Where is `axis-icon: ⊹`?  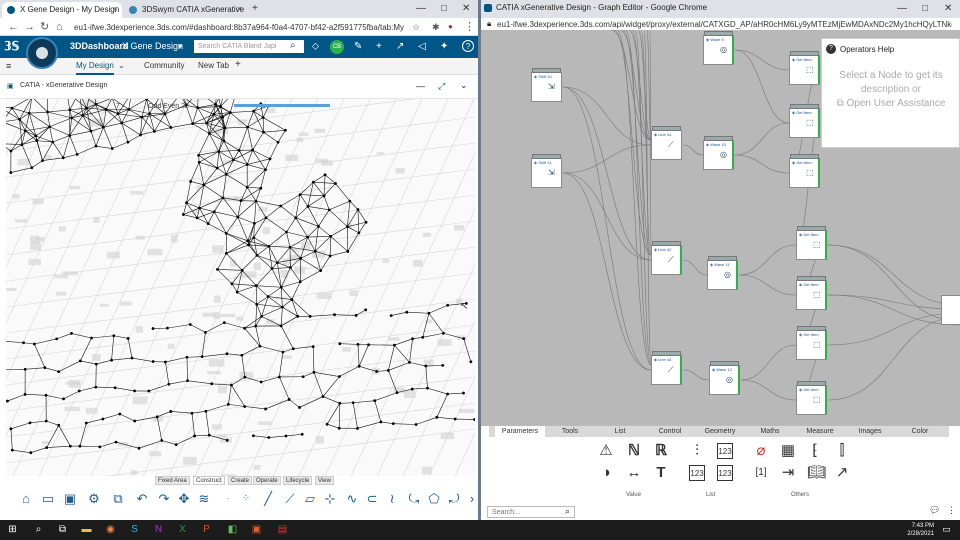
axis-icon: ⊹ is located at coordinates (330, 499).